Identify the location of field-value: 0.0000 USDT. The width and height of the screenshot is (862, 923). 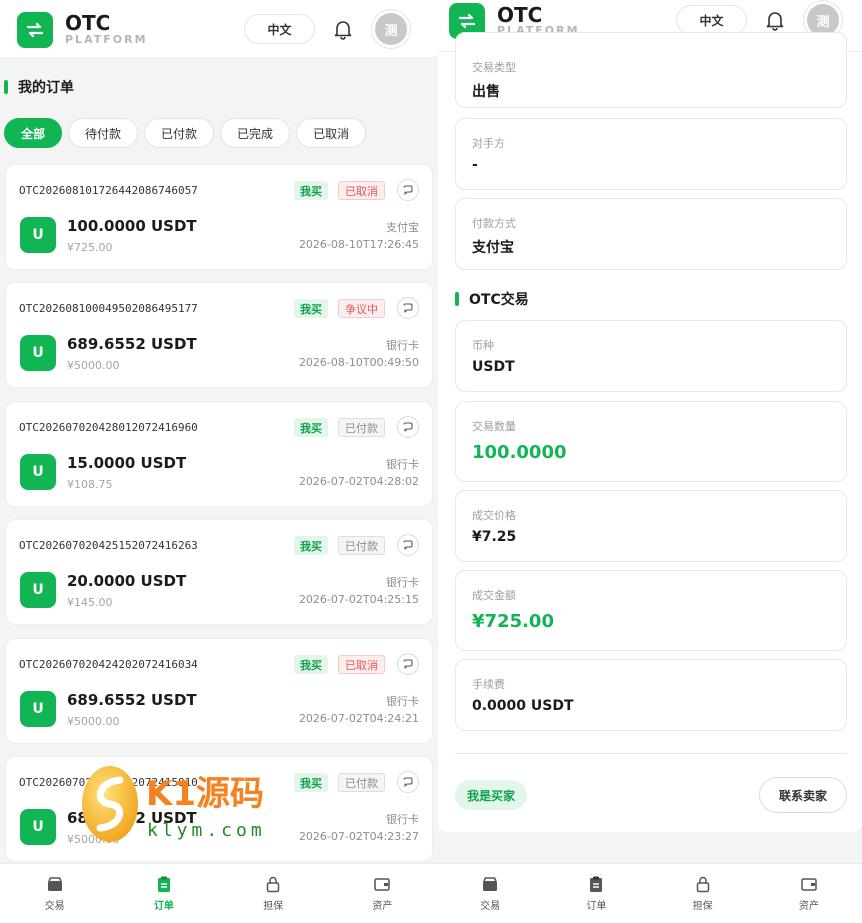
(523, 706).